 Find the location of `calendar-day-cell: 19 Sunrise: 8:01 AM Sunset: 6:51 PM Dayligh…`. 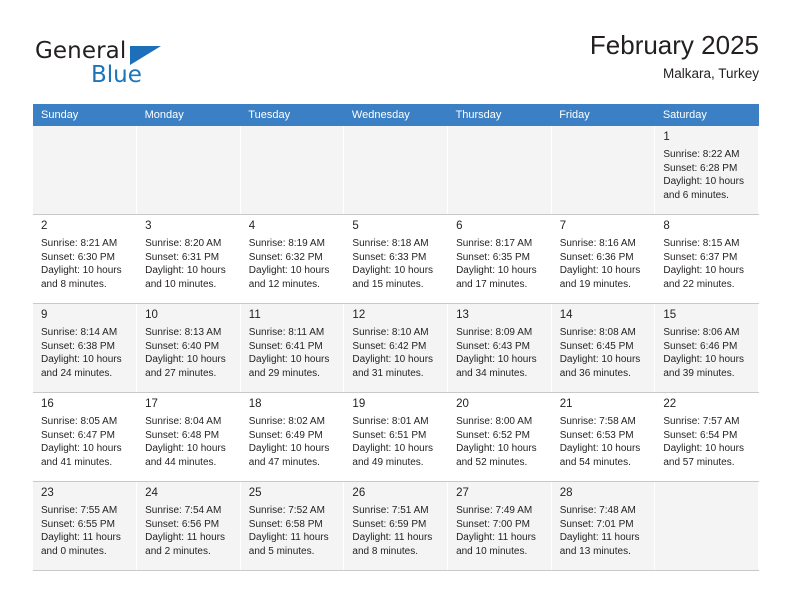

calendar-day-cell: 19 Sunrise: 8:01 AM Sunset: 6:51 PM Dayligh… is located at coordinates (396, 437).